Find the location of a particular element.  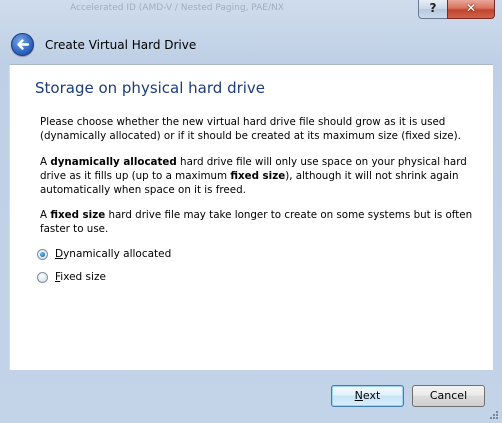

fixed-size-option: Fixed size is located at coordinates (71, 277).